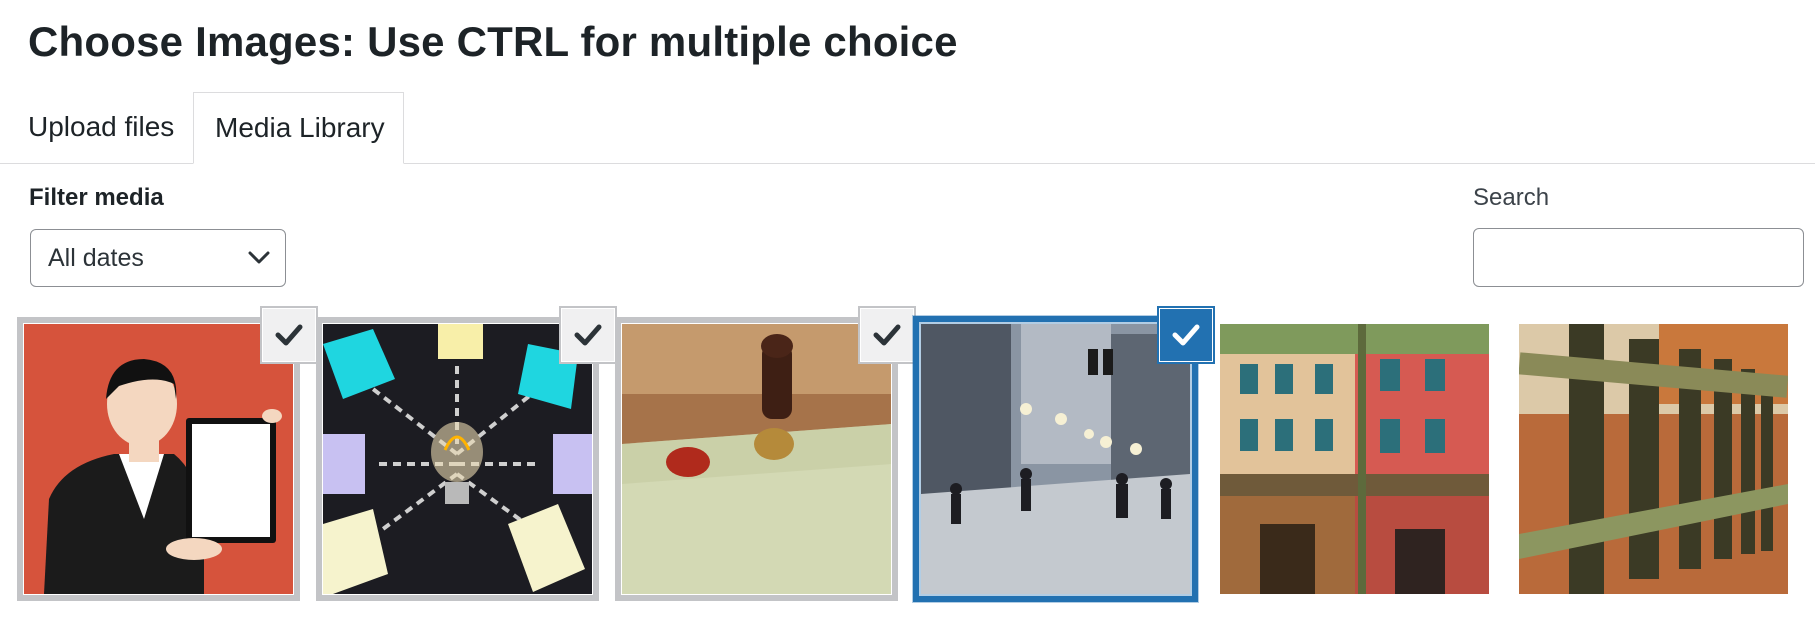 This screenshot has height=621, width=1815. Describe the element at coordinates (96, 258) in the screenshot. I see `date-filter-value: All dates` at that location.